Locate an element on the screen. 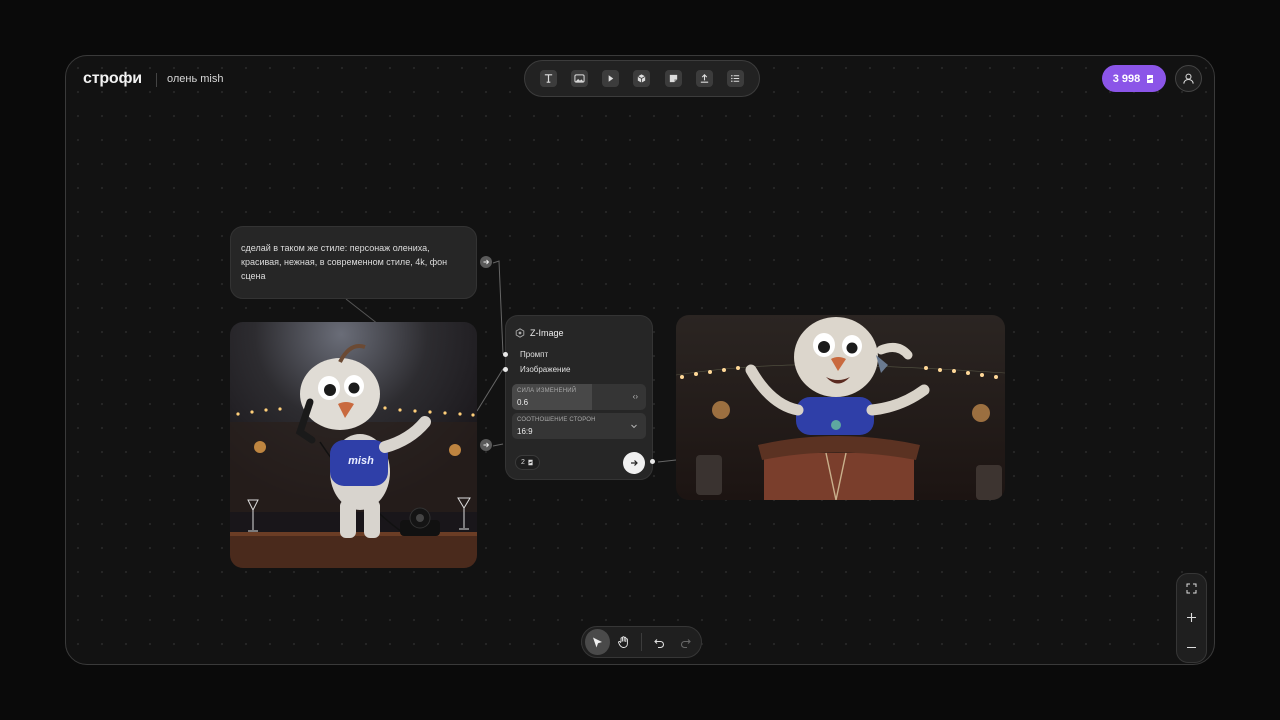 This screenshot has height=720, width=1280. model-icon is located at coordinates (520, 333).